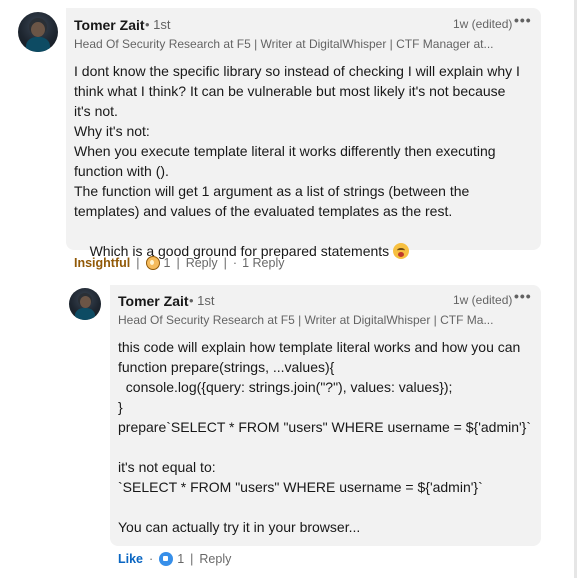 Image resolution: width=577 pixels, height=578 pixels. I want to click on comment-line: Why it's not:, so click(112, 131).